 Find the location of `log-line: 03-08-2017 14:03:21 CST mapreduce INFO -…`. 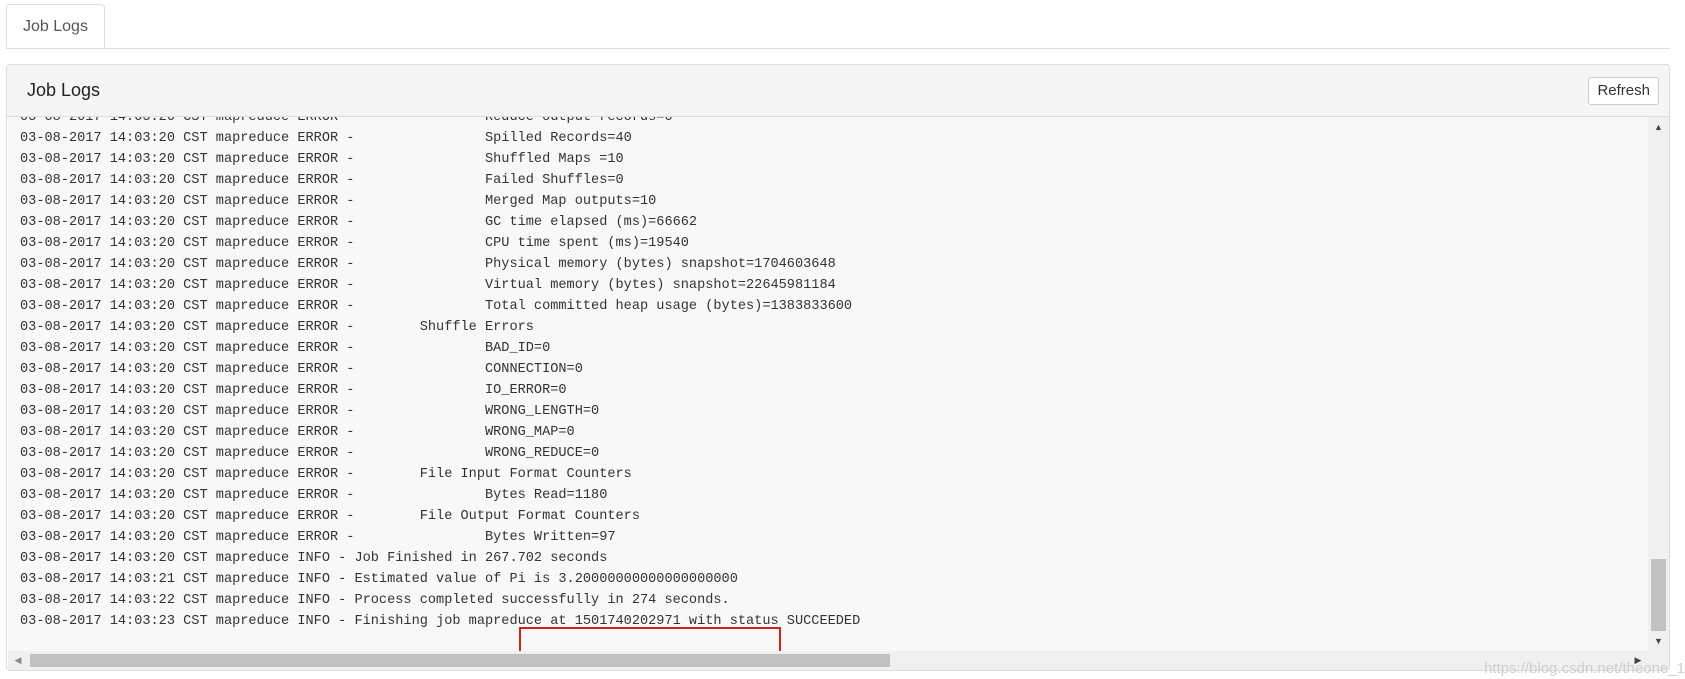

log-line: 03-08-2017 14:03:21 CST mapreduce INFO -… is located at coordinates (379, 579).